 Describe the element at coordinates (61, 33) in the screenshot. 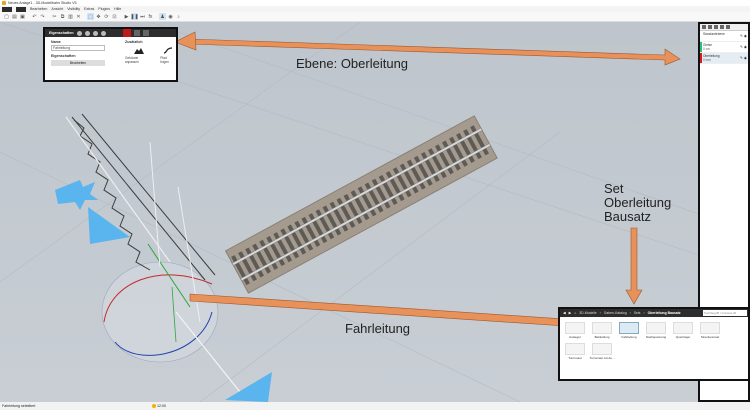

I see `properties-title: Eigenschaften` at that location.